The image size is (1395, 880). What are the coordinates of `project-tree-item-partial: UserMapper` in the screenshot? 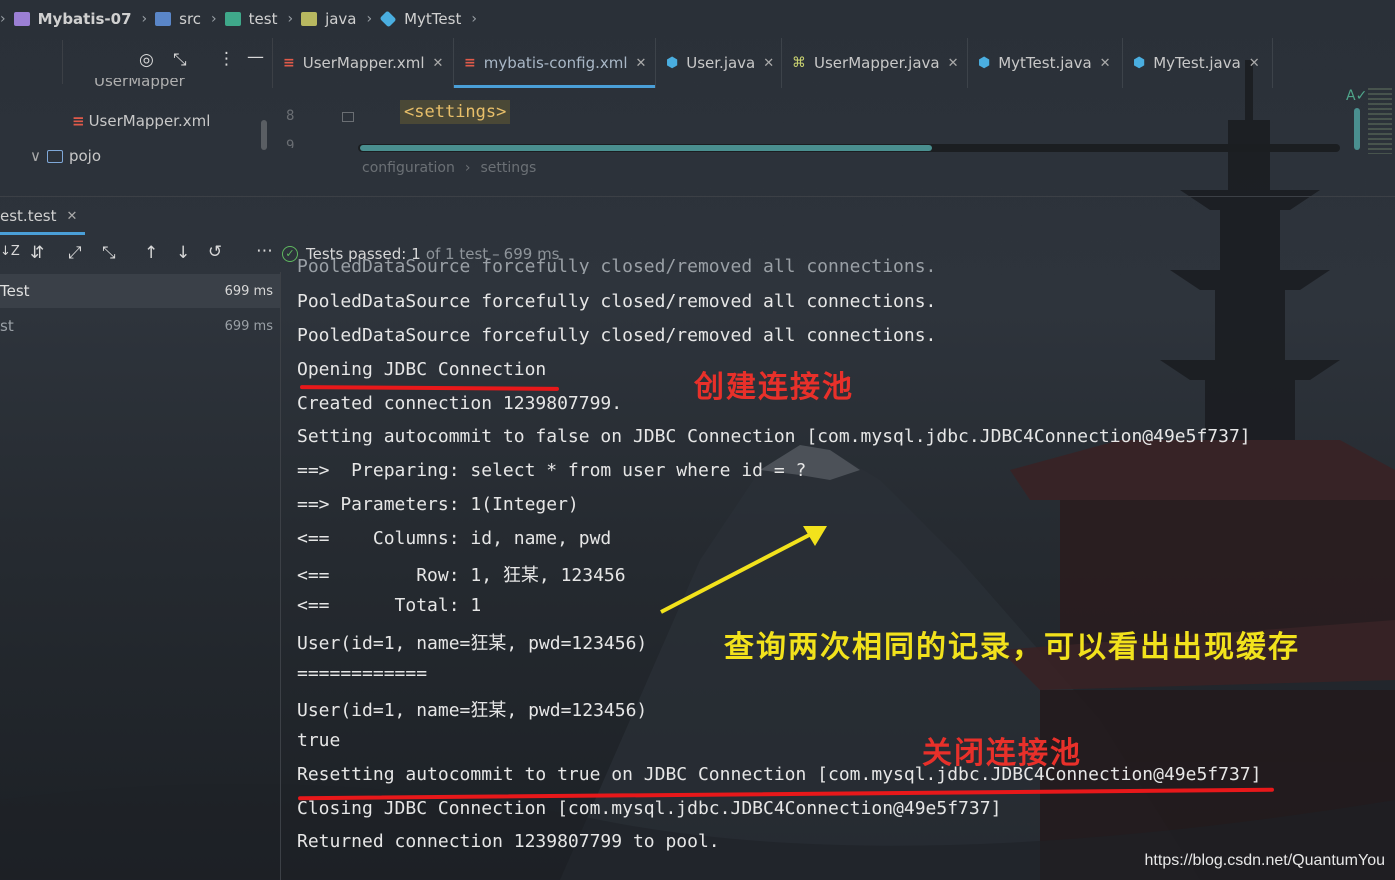 It's located at (128, 85).